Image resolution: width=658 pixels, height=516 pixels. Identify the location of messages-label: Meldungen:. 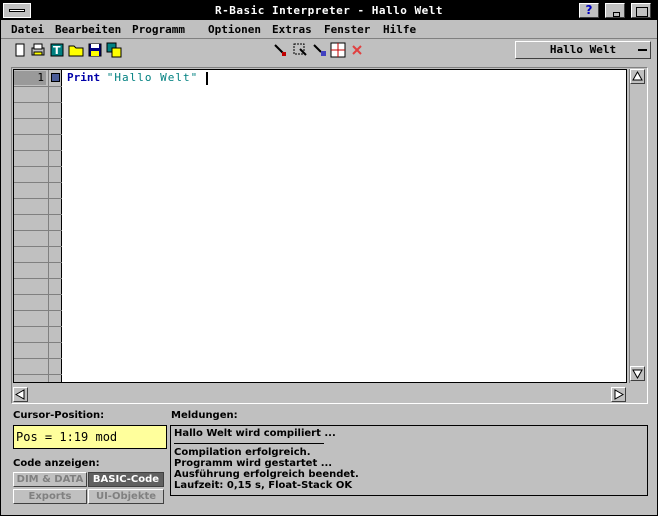
(204, 415).